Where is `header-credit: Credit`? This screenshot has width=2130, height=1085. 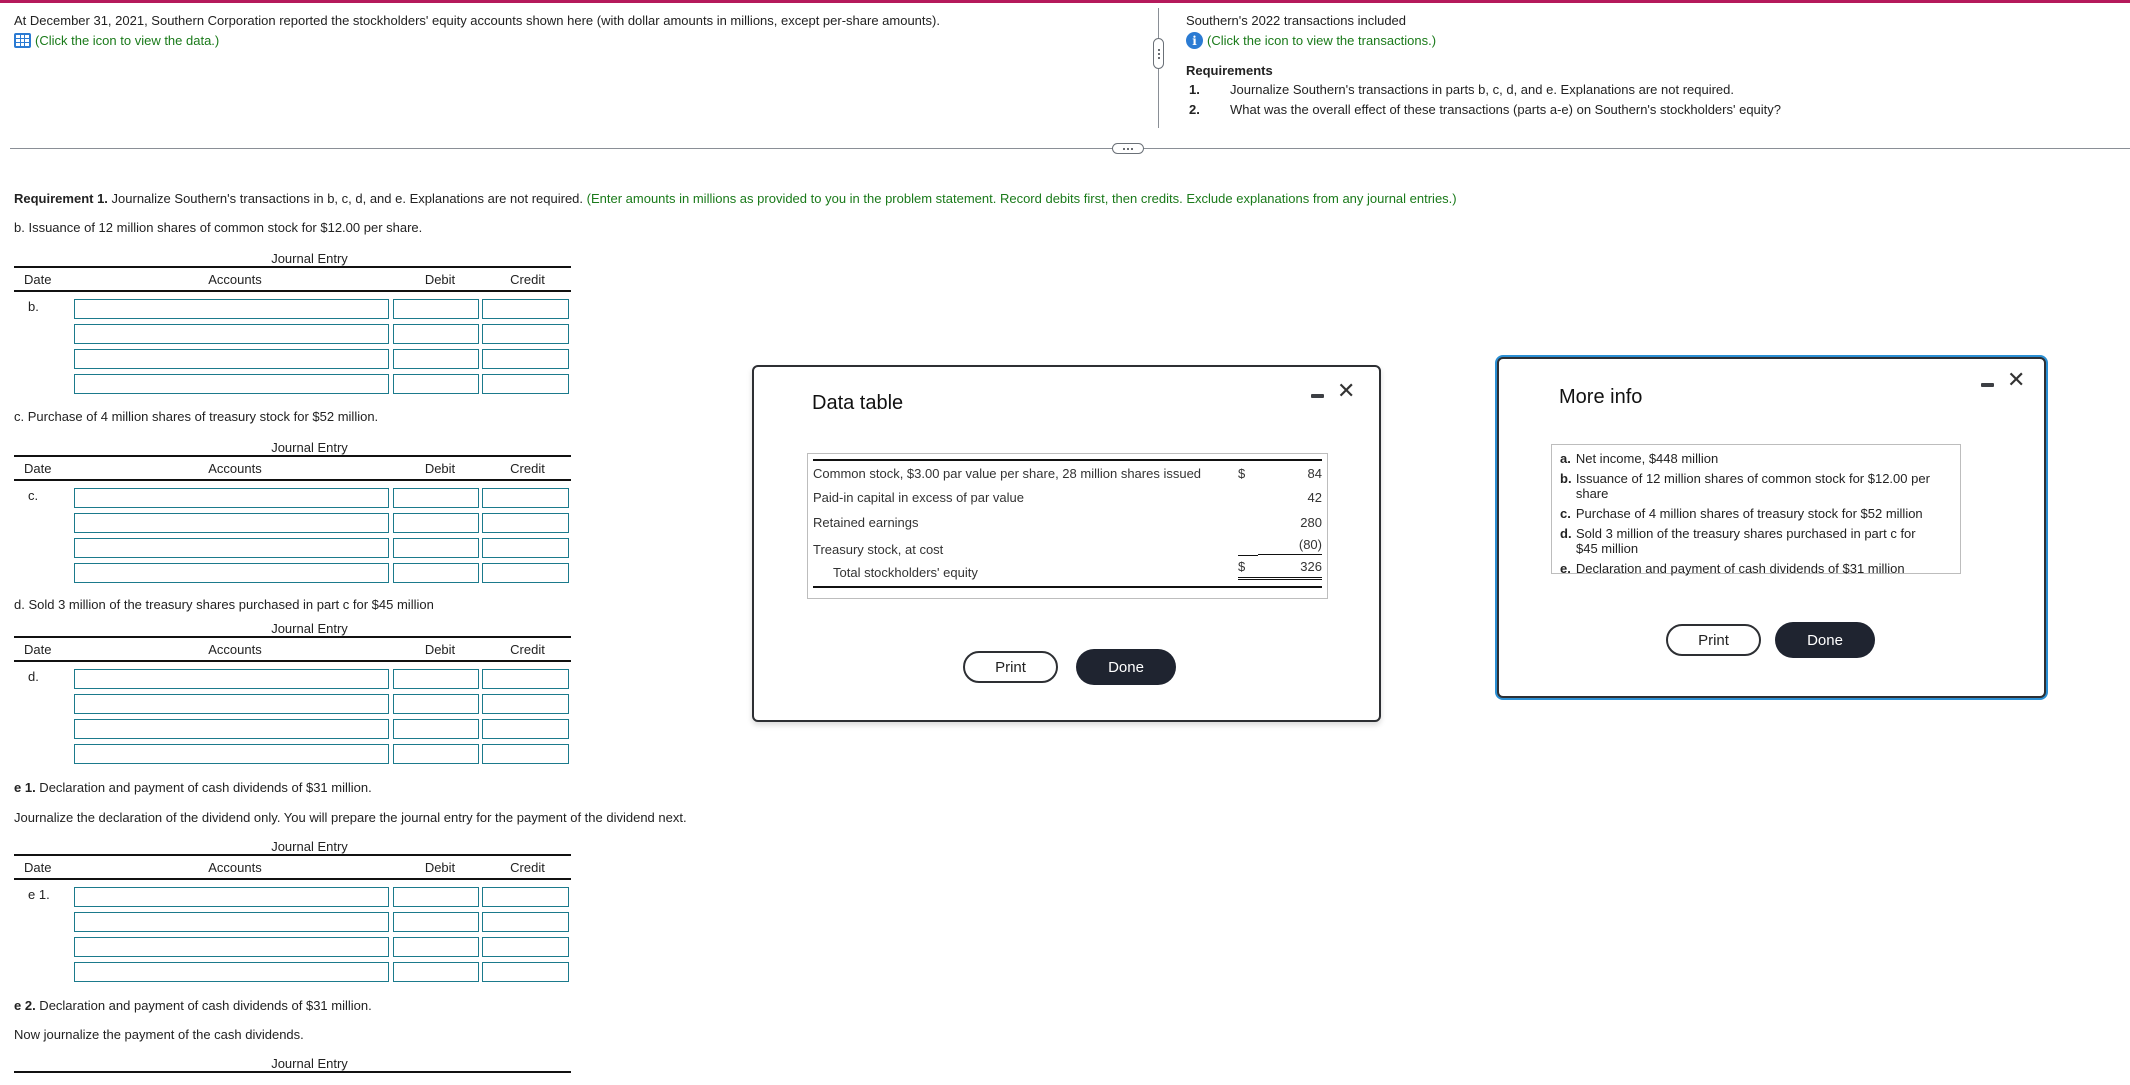 header-credit: Credit is located at coordinates (527, 649).